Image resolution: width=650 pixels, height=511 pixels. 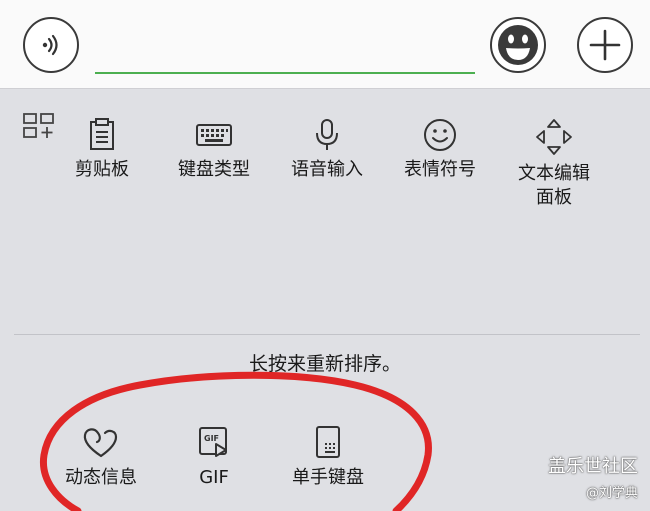 I want to click on tool-keyboard-type: 键盘类型, so click(x=214, y=150).